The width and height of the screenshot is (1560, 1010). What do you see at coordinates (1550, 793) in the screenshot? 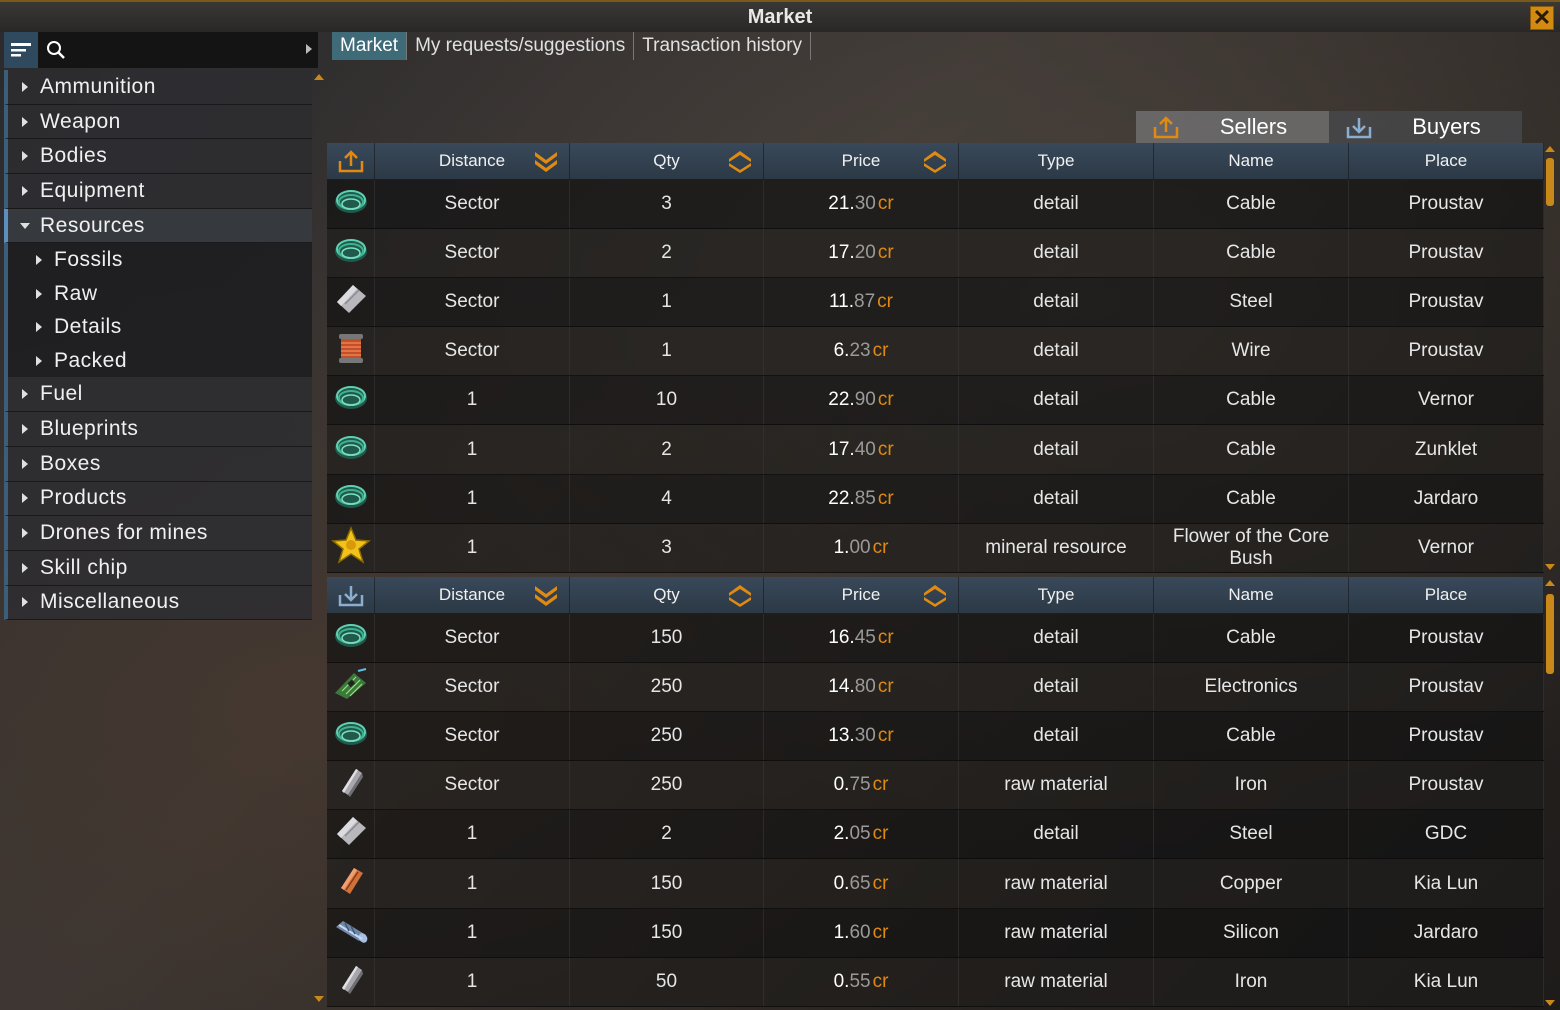
I see `buyers-scrollbar` at bounding box center [1550, 793].